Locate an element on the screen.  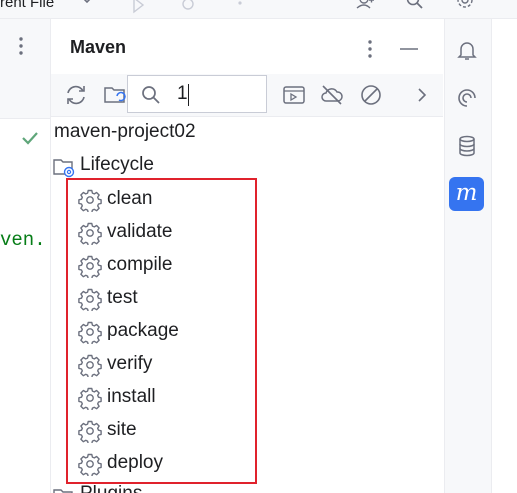
lifecycle-folder-icon is located at coordinates (64, 168).